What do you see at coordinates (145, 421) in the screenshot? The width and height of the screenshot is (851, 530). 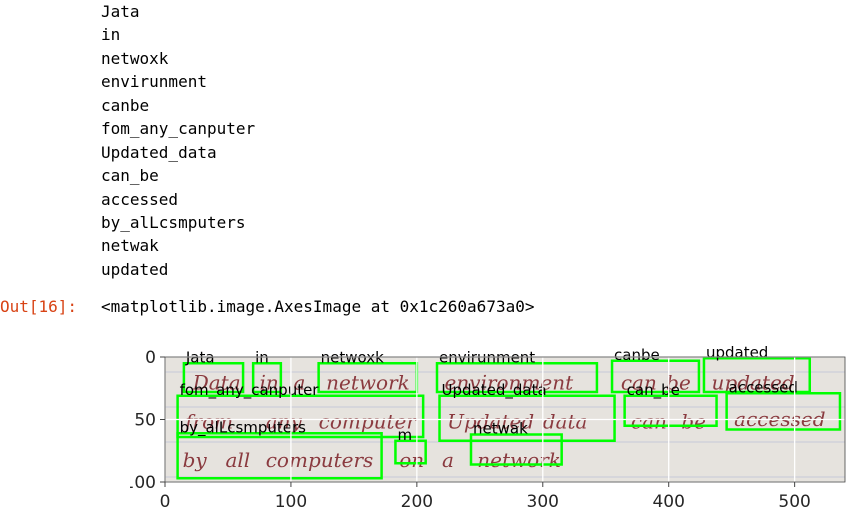 I see `y-tick-label: 50` at bounding box center [145, 421].